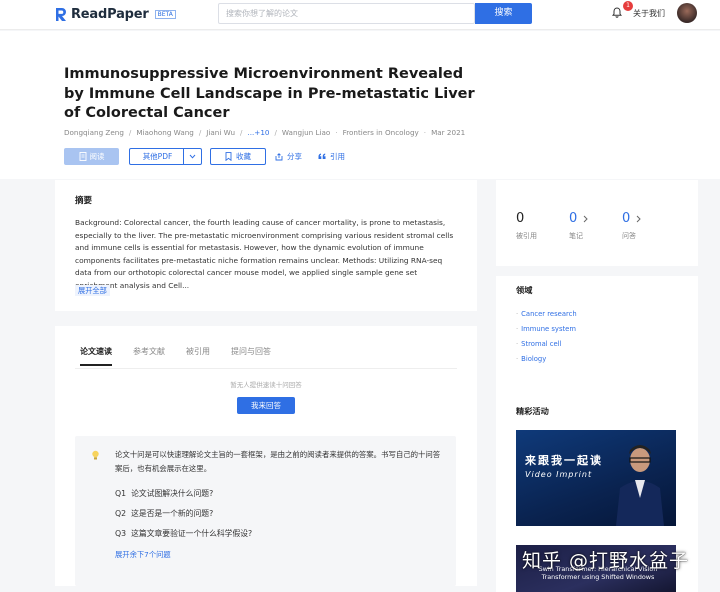 This screenshot has height=592, width=720. Describe the element at coordinates (184, 533) in the screenshot. I see `question-item: Q3 这篇文章要验证一个什么科学假设?` at that location.